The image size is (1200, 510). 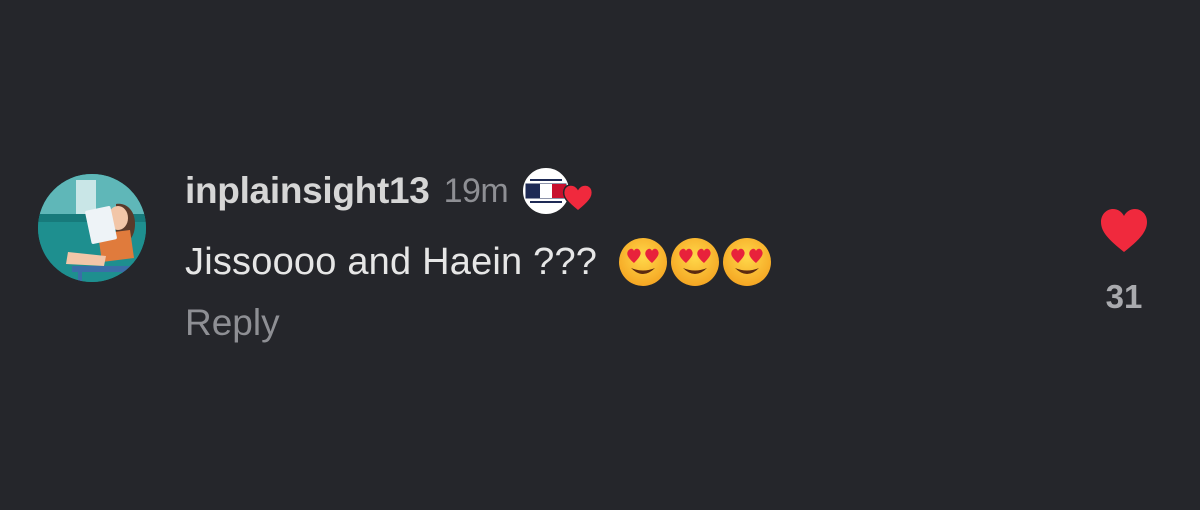 I want to click on emoji-group, so click(x=695, y=262).